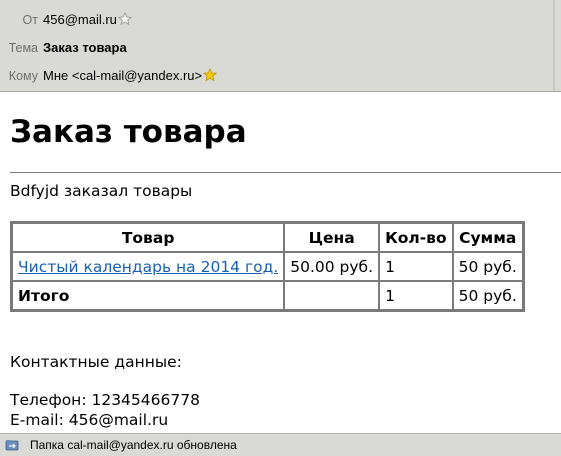 This screenshot has width=561, height=456. I want to click on cell-price: 50.00 руб., so click(332, 266).